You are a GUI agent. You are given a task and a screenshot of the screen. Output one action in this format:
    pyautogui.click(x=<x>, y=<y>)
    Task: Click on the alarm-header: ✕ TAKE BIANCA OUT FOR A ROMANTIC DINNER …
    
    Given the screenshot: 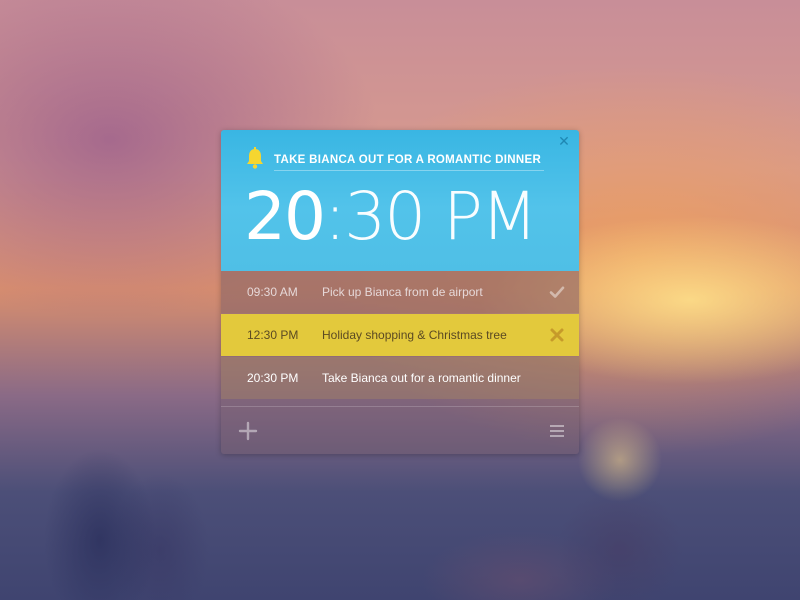 What is the action you would take?
    pyautogui.click(x=400, y=200)
    